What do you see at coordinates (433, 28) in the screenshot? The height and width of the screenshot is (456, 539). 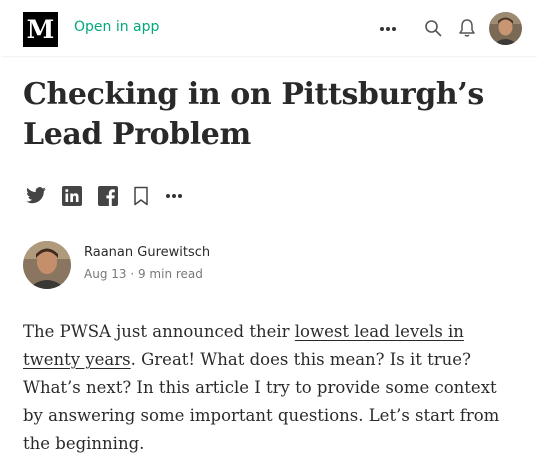 I see `search-icon` at bounding box center [433, 28].